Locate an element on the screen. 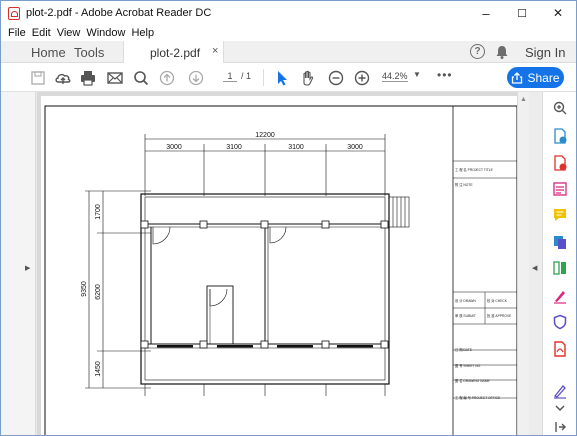 The image size is (577, 436). vertical-scrollbar: ▲ is located at coordinates (523, 263).